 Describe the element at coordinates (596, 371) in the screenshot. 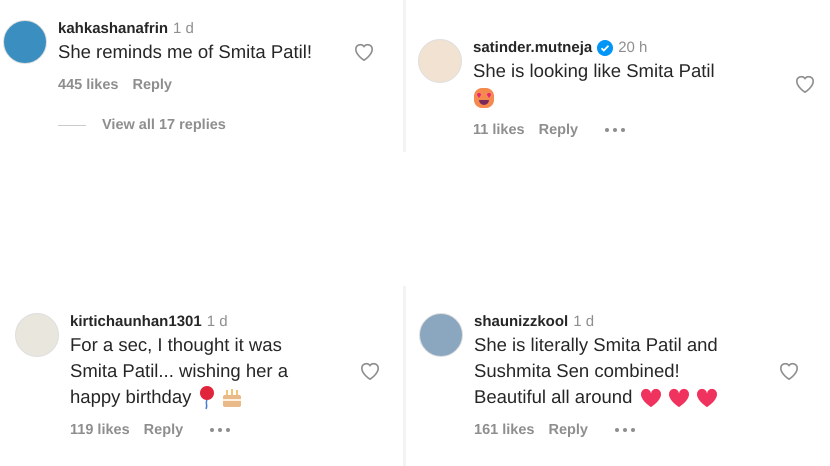

I see `comment-text: She is literally Smita Patil and Sushmita Sen combined! Beautiful all around` at that location.